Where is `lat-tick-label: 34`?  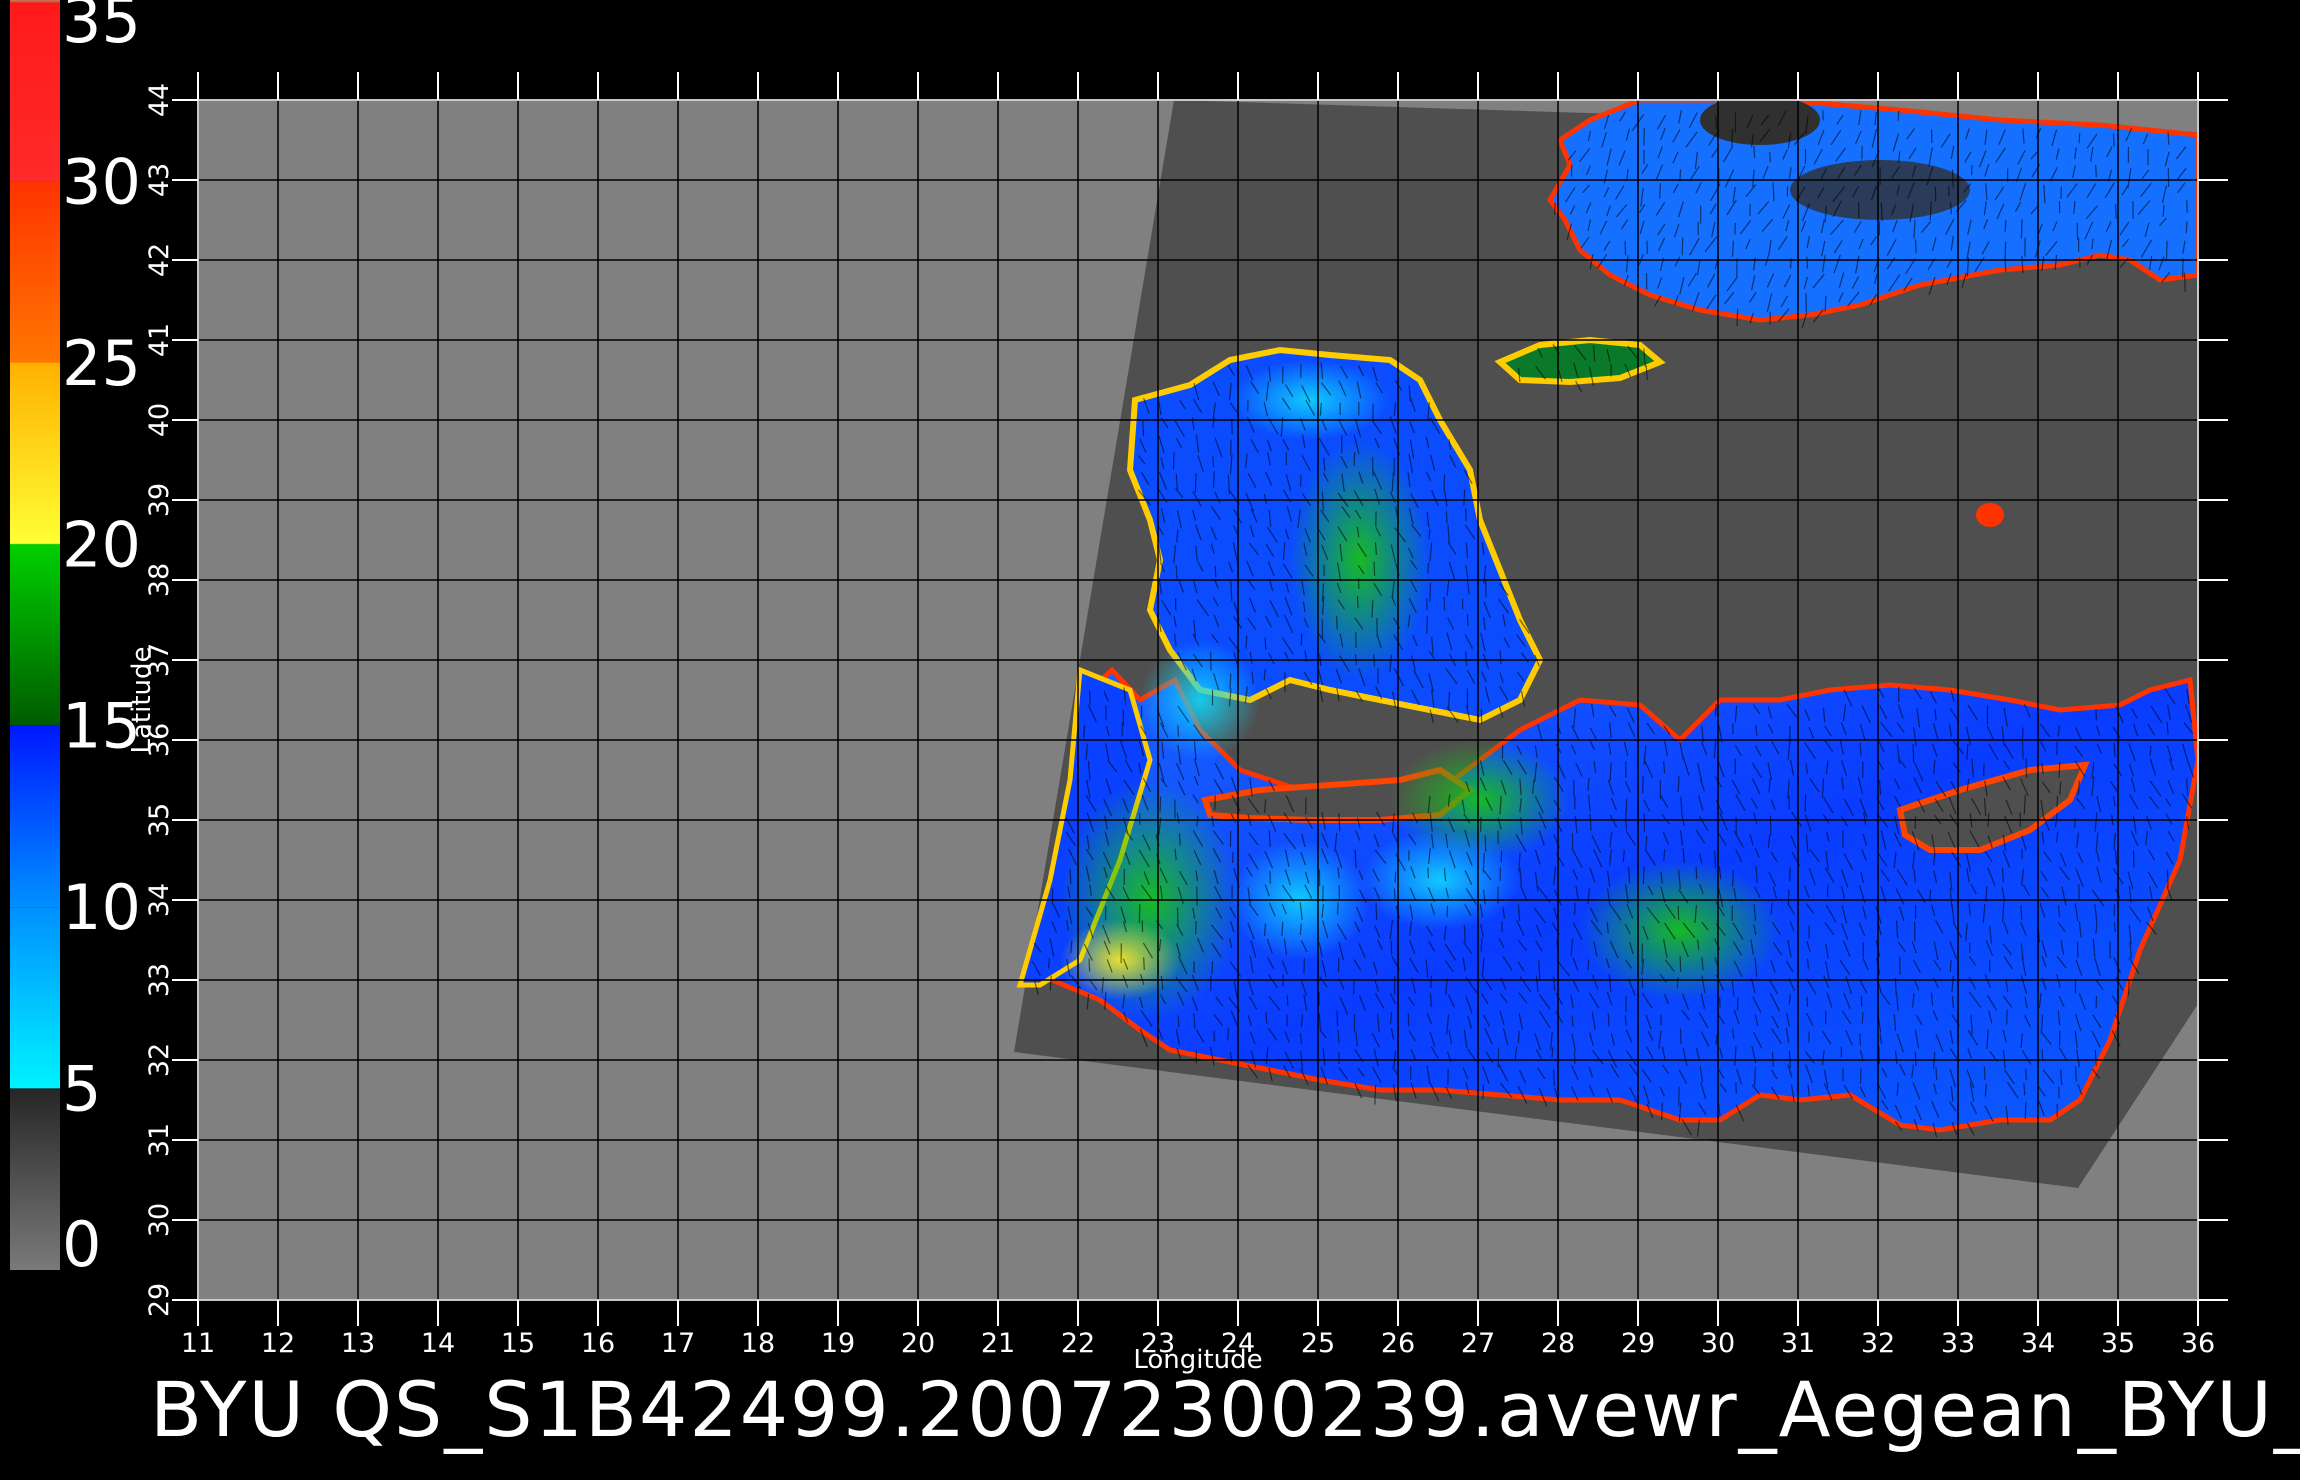
lat-tick-label: 34 is located at coordinates (159, 900).